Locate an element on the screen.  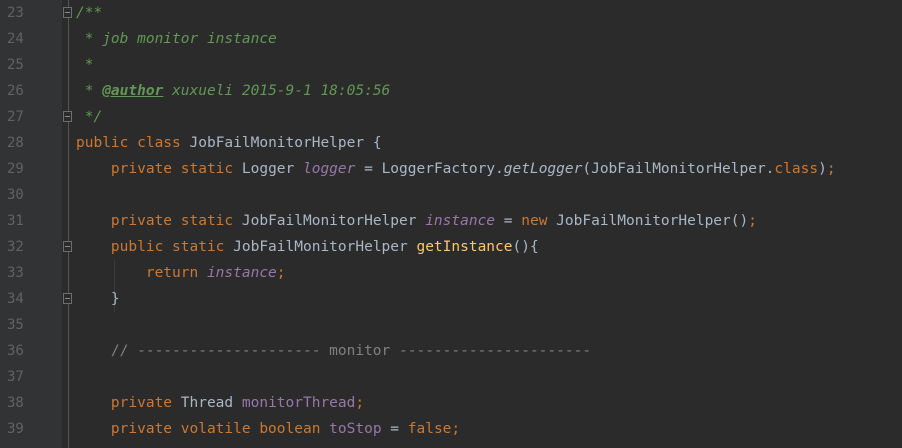
code-text: private volatile boolean toStop = false; is located at coordinates (268, 429).